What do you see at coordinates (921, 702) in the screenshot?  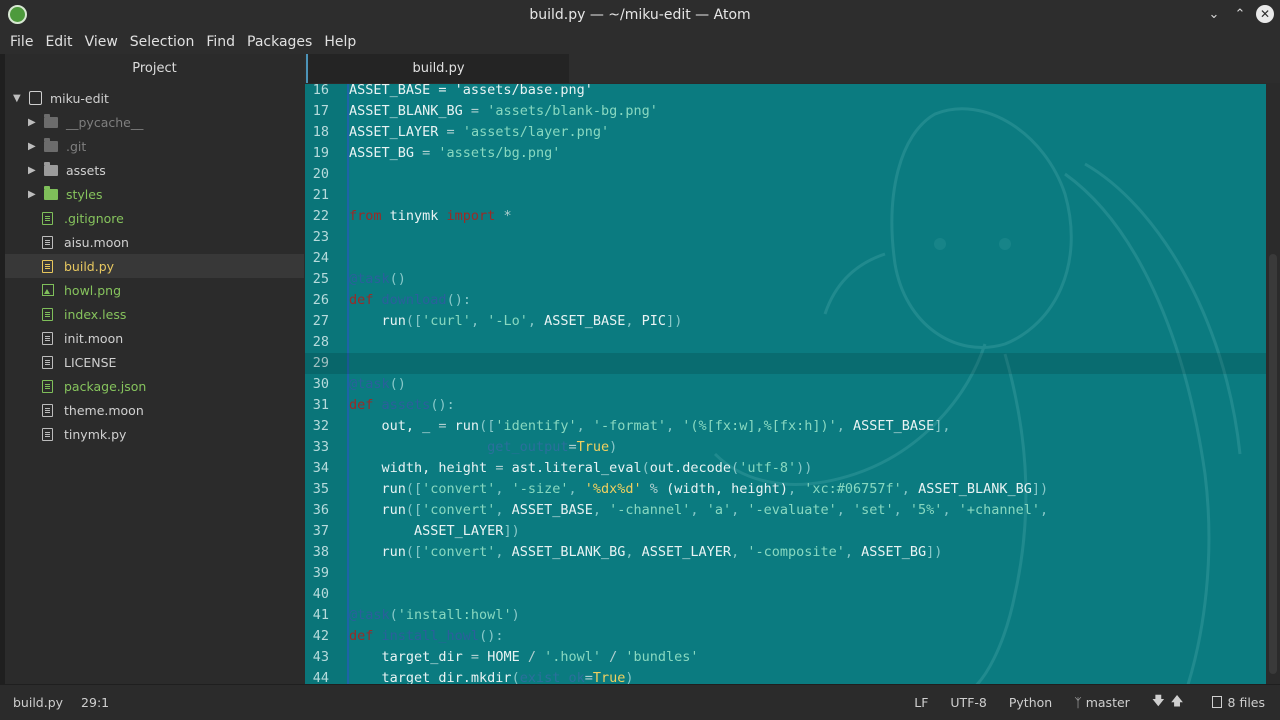 I see `status-line-ending: LF` at bounding box center [921, 702].